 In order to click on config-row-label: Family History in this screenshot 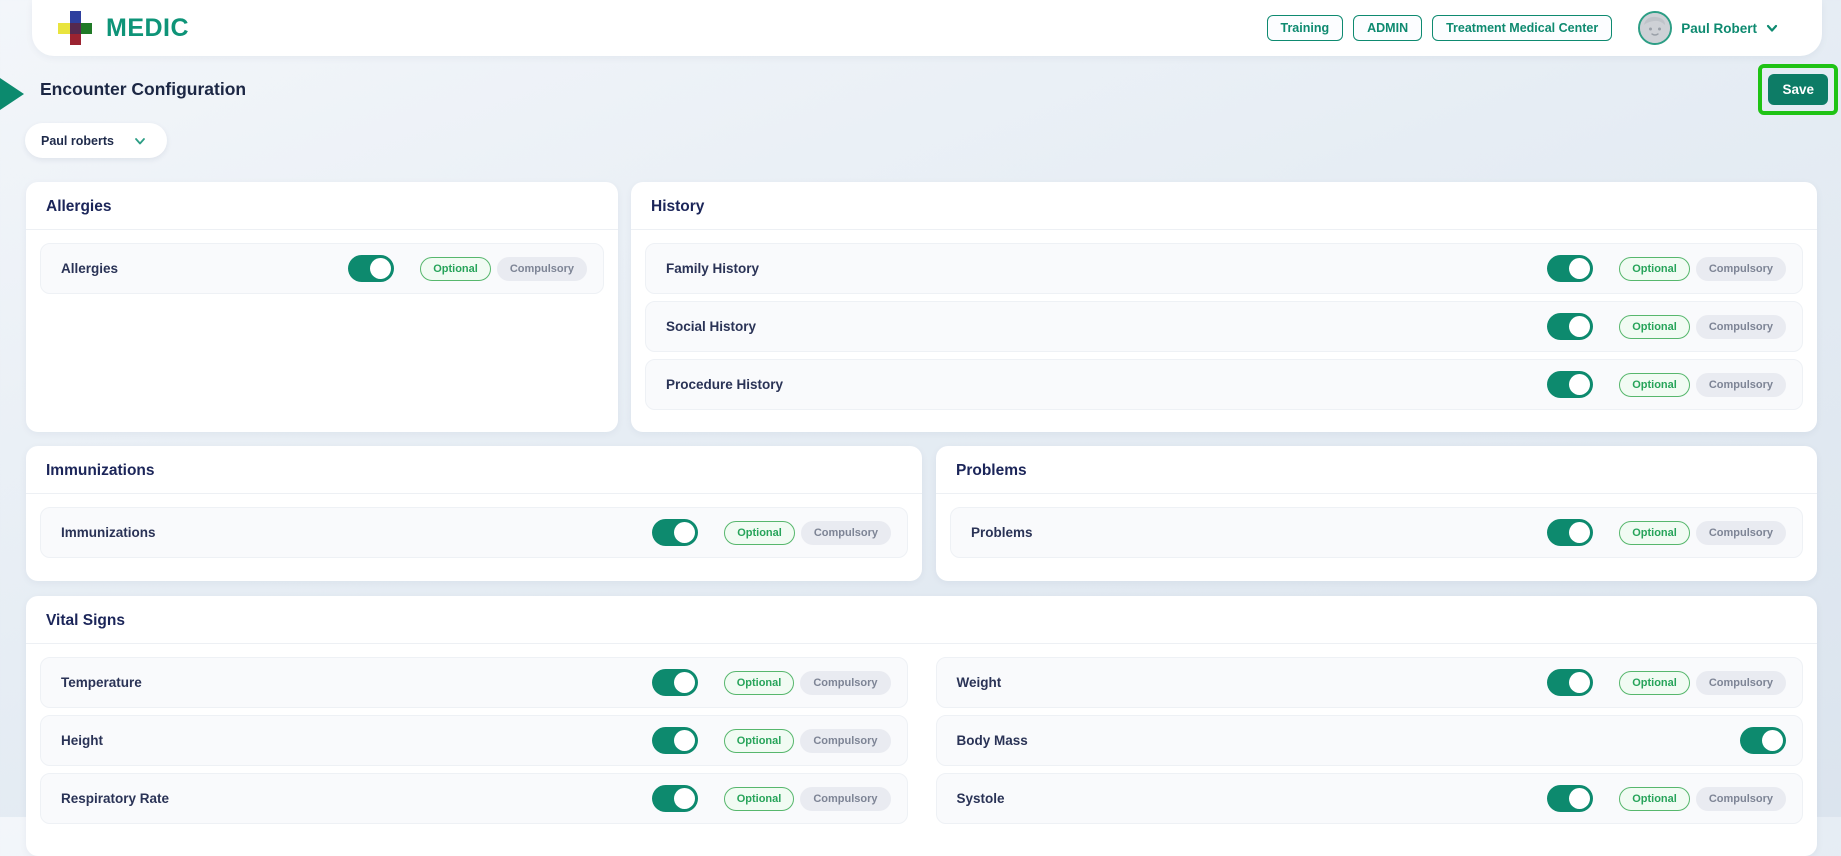, I will do `click(713, 268)`.